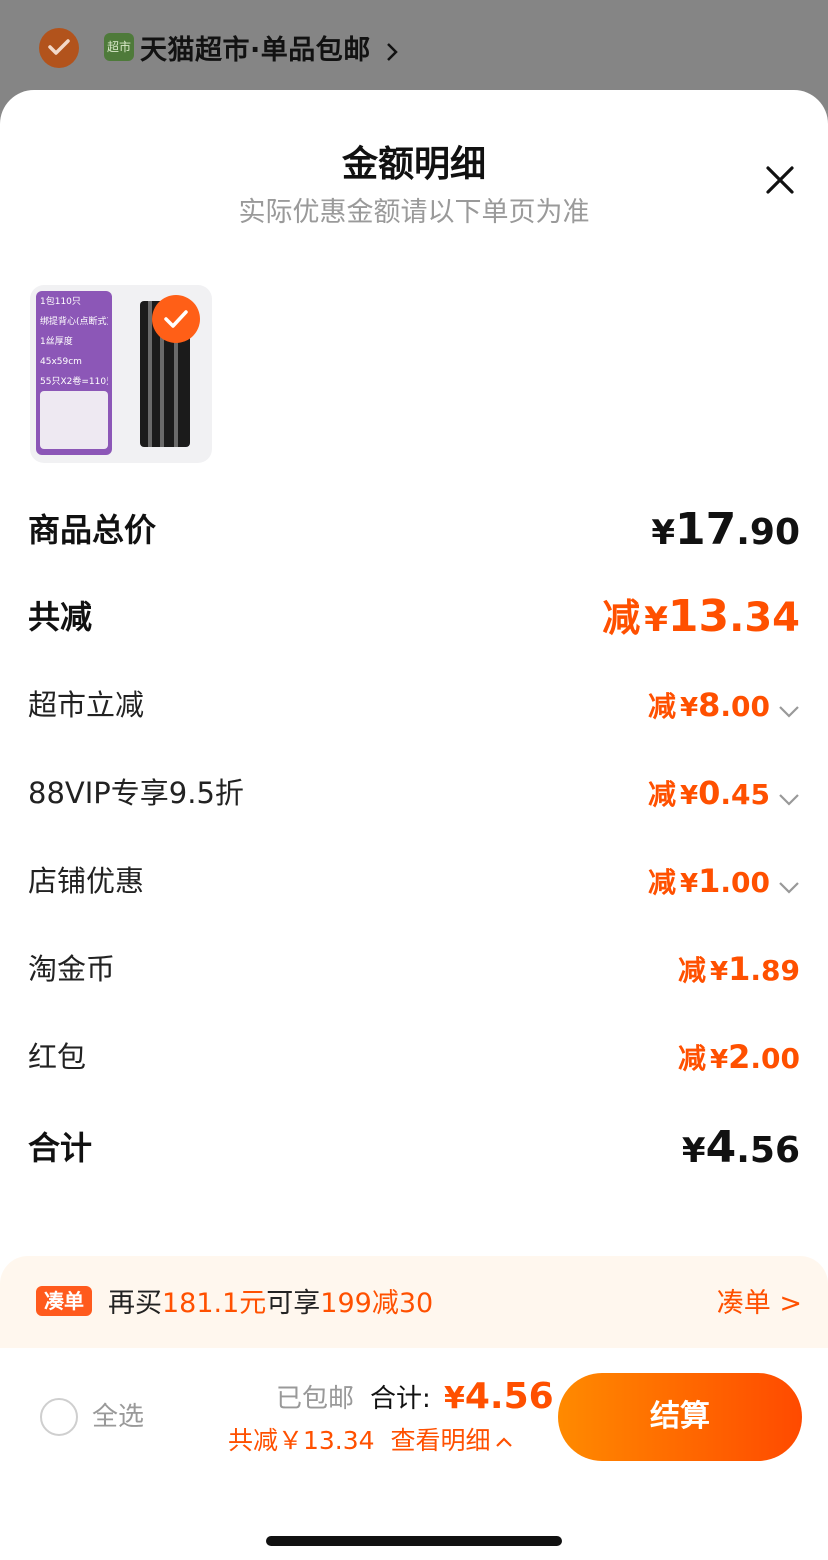  Describe the element at coordinates (176, 319) in the screenshot. I see `selected-check-icon` at that location.